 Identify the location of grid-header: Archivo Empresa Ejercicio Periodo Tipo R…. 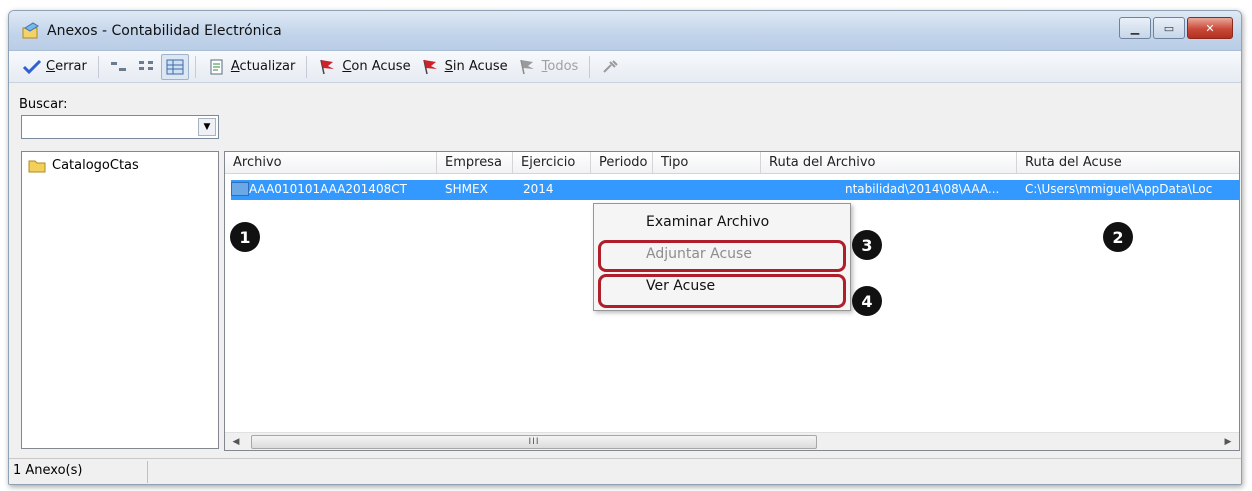
(732, 163).